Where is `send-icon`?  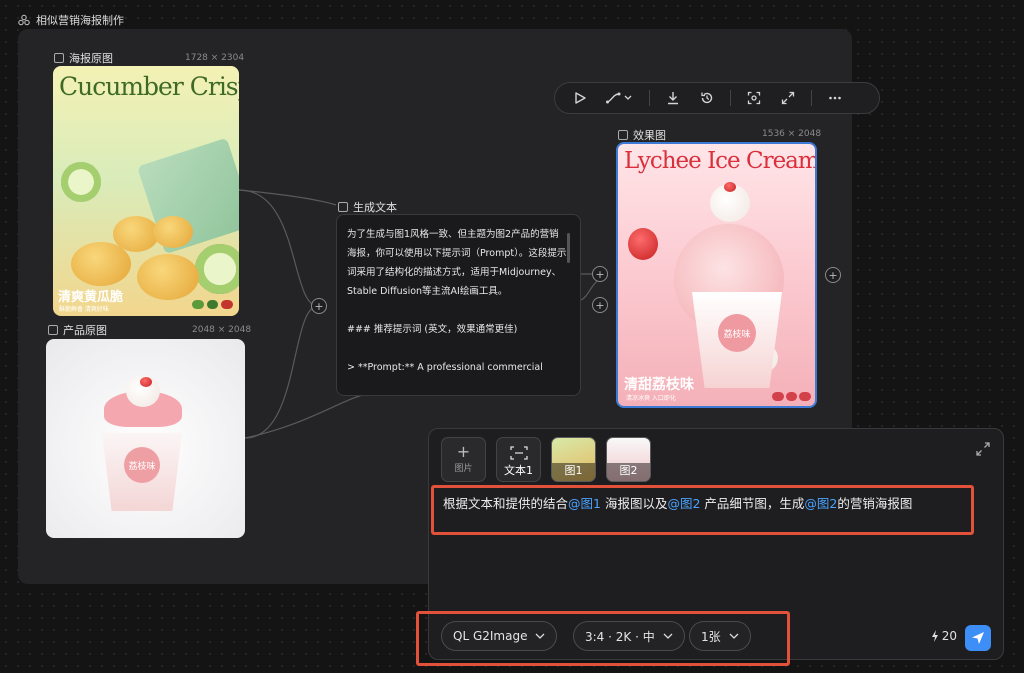
send-icon is located at coordinates (978, 638).